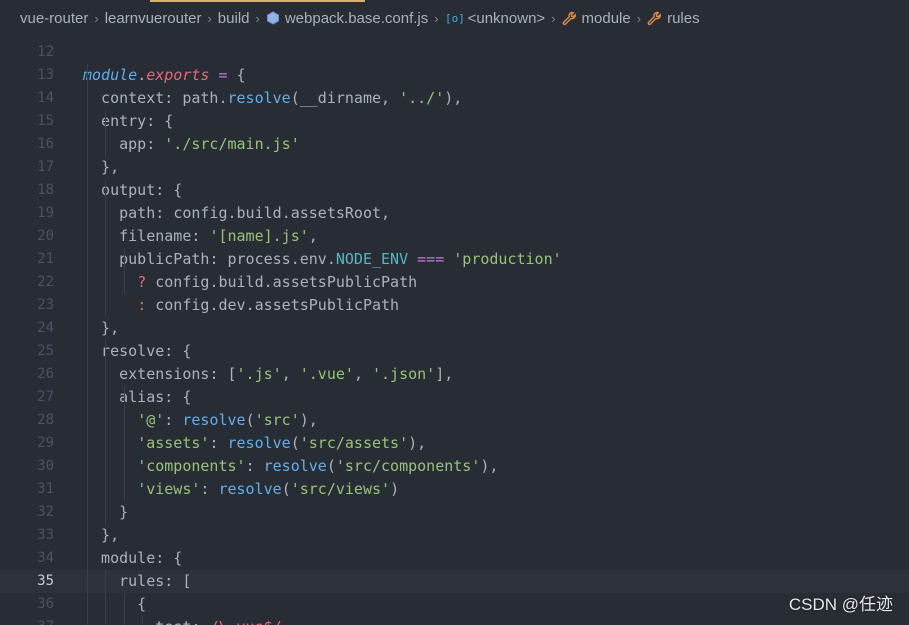  What do you see at coordinates (241, 489) in the screenshot?
I see `code-text: 'views': resolve('src/views')` at bounding box center [241, 489].